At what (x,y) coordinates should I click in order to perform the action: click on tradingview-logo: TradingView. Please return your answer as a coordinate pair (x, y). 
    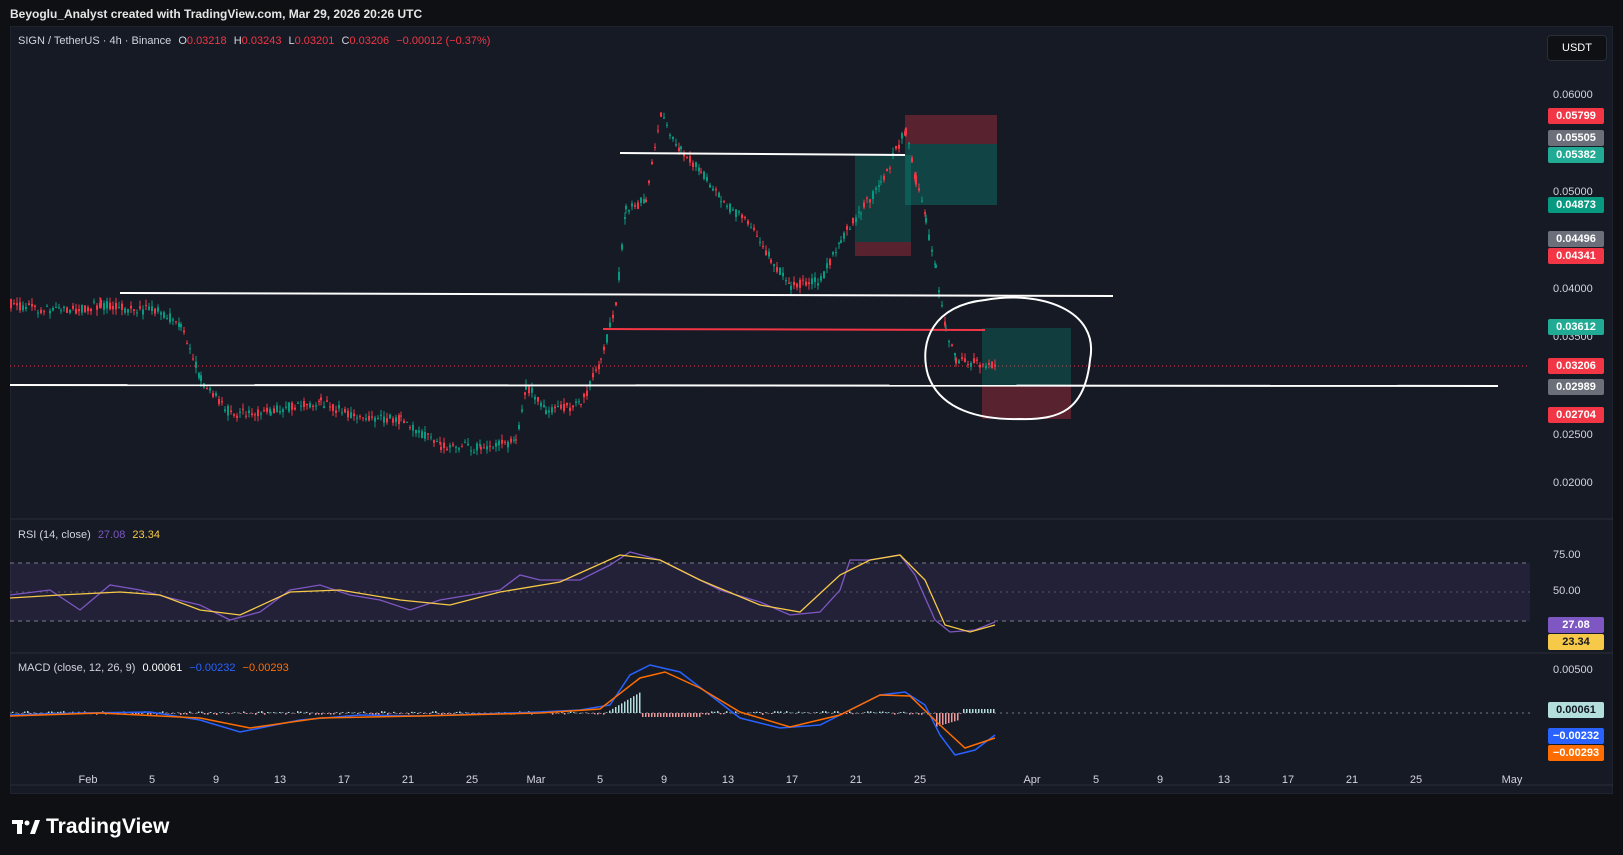
    Looking at the image, I should click on (90, 827).